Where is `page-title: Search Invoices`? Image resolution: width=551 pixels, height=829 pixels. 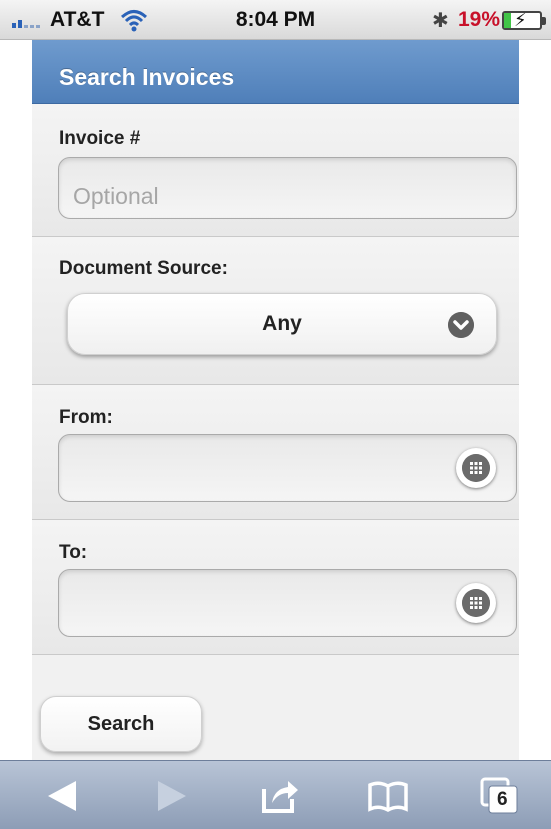
page-title: Search Invoices is located at coordinates (275, 72).